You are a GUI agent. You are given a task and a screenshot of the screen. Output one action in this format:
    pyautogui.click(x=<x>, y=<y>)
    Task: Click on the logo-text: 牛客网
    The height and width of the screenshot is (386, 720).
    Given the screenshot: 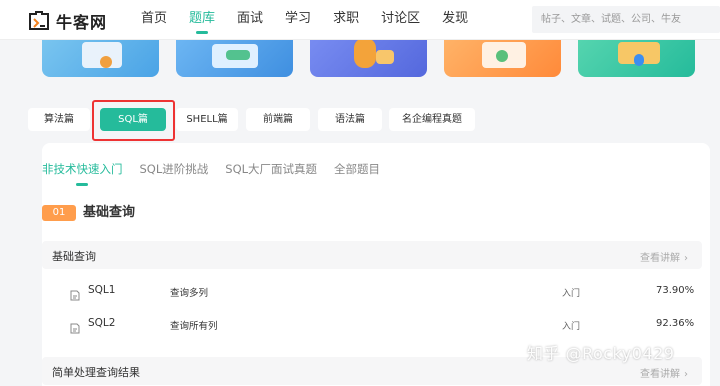 What is the action you would take?
    pyautogui.click(x=82, y=22)
    